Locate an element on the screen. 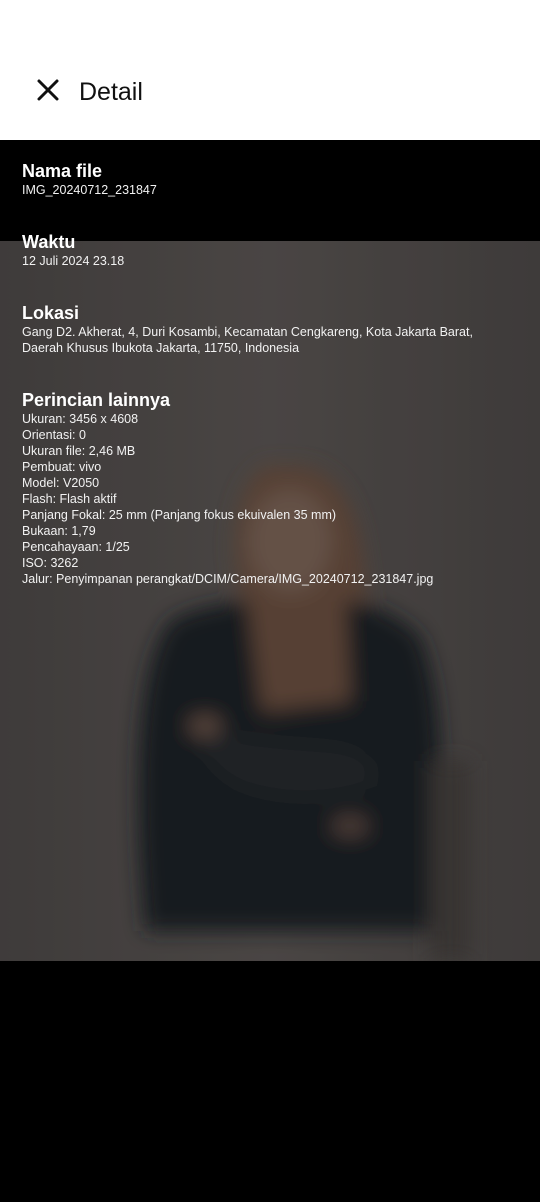 The width and height of the screenshot is (540, 1202). close-icon is located at coordinates (48, 92).